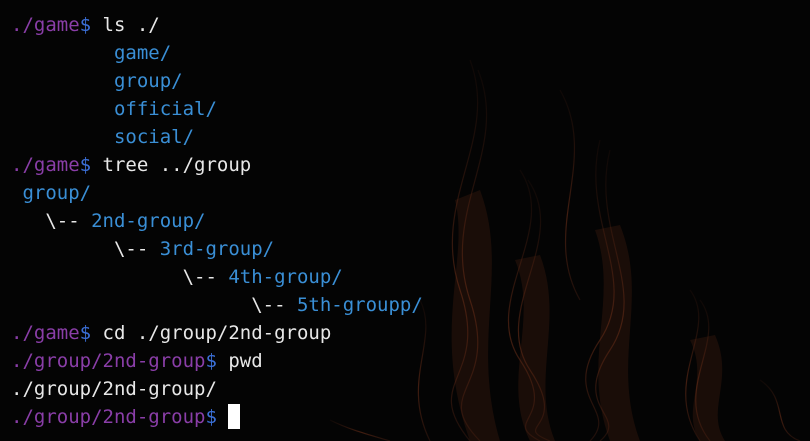 The height and width of the screenshot is (441, 810). I want to click on terminal-line: ./group/2nd-group/, so click(410, 389).